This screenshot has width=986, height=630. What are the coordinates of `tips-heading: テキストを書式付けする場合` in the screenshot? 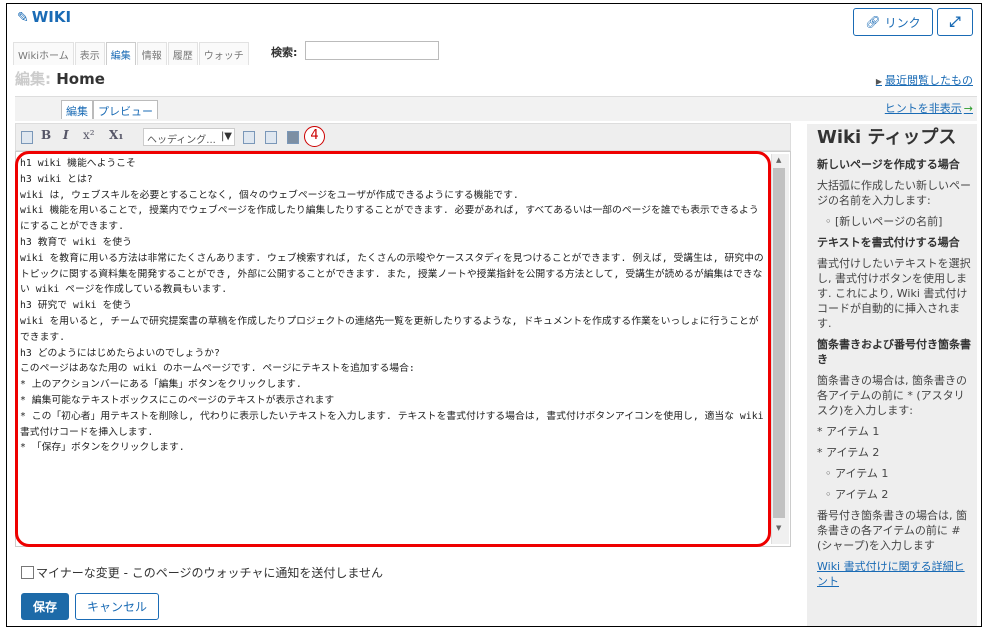 It's located at (888, 242).